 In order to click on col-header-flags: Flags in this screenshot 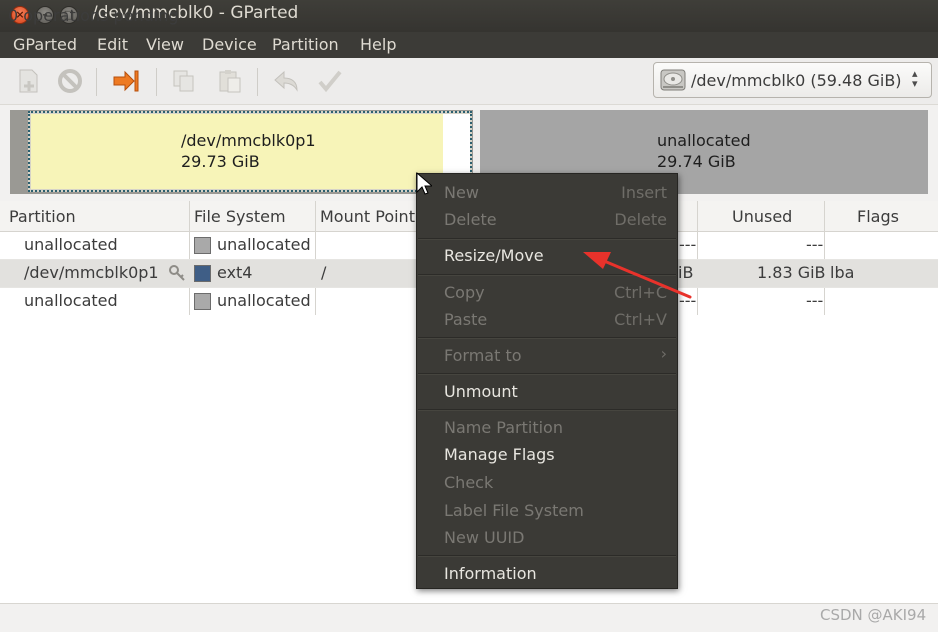, I will do `click(878, 216)`.